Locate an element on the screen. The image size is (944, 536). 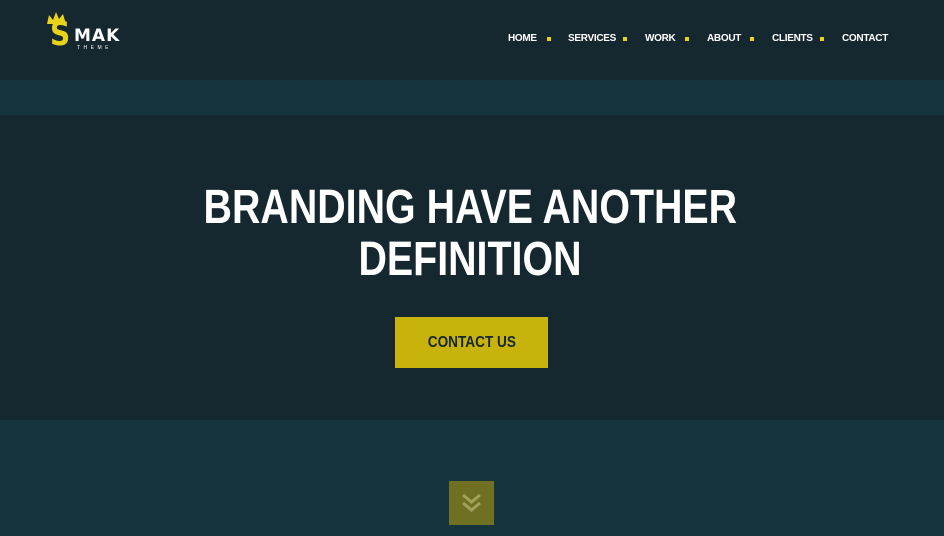
hero-headline-line1: BRANDING HAVE ANOTHER is located at coordinates (470, 207).